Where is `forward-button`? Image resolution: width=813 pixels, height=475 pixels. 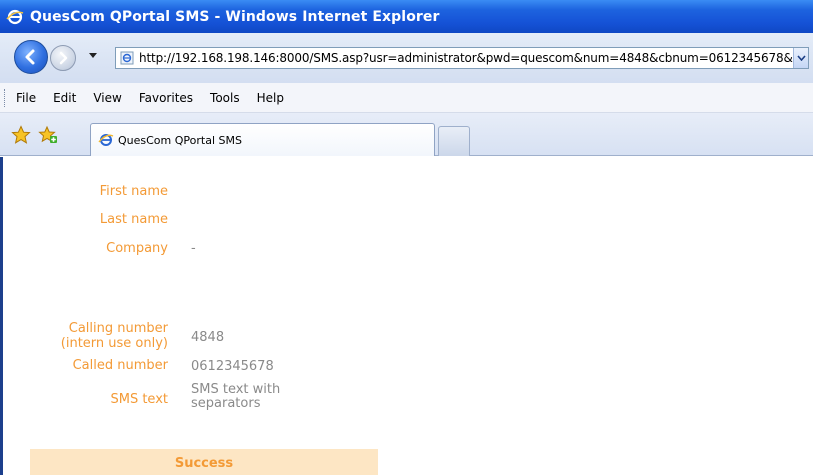 forward-button is located at coordinates (63, 58).